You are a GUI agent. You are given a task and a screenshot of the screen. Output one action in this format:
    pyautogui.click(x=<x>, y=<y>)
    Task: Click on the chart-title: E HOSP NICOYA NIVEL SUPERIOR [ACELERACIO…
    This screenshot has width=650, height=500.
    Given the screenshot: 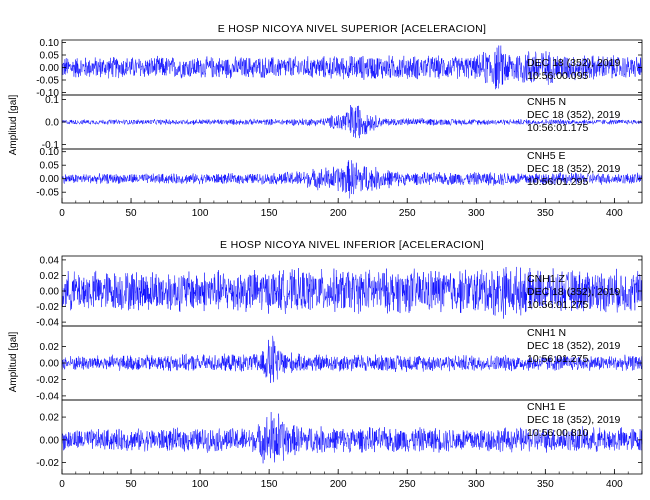 What is the action you would take?
    pyautogui.click(x=352, y=29)
    